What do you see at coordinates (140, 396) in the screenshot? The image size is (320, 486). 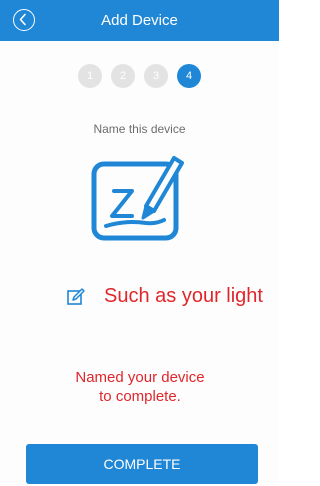 I see `hint-line-2: to complete.` at bounding box center [140, 396].